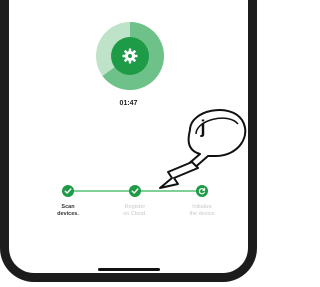  Describe the element at coordinates (130, 56) in the screenshot. I see `gear-icon` at that location.